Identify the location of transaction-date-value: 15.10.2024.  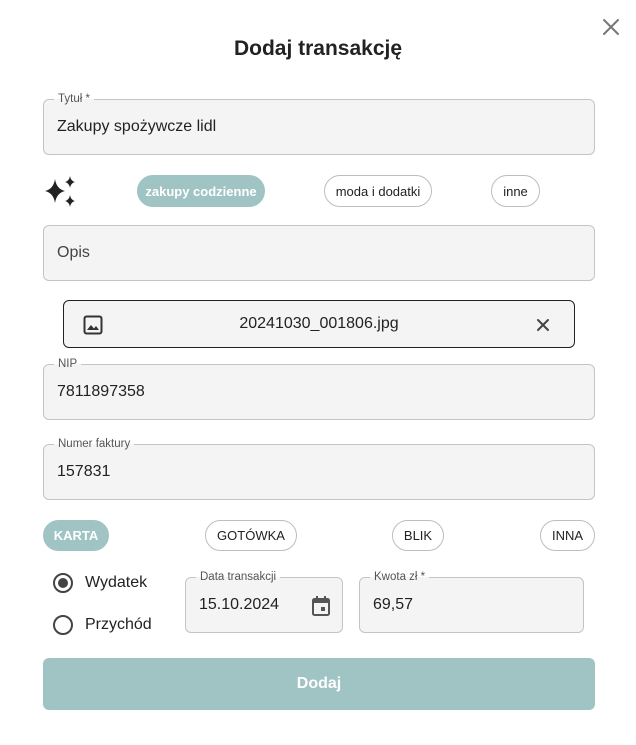
(239, 604).